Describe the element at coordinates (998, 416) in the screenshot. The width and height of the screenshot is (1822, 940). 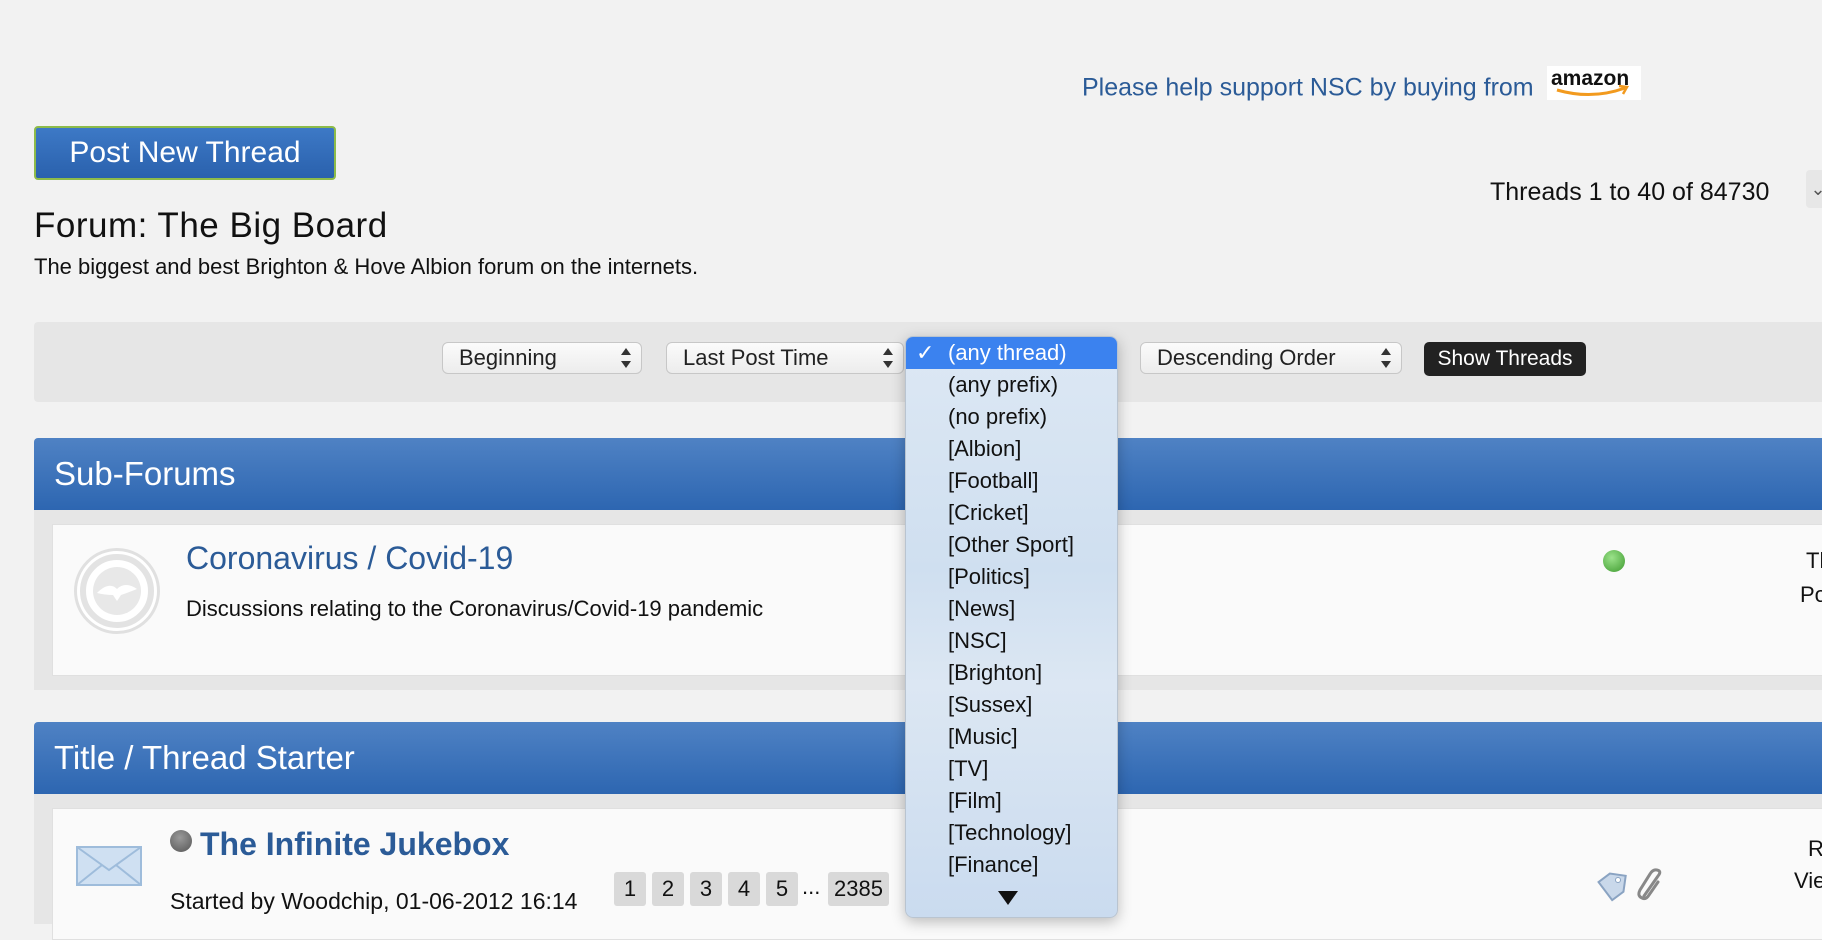
I see `prefix-option-label: (no prefix)` at that location.